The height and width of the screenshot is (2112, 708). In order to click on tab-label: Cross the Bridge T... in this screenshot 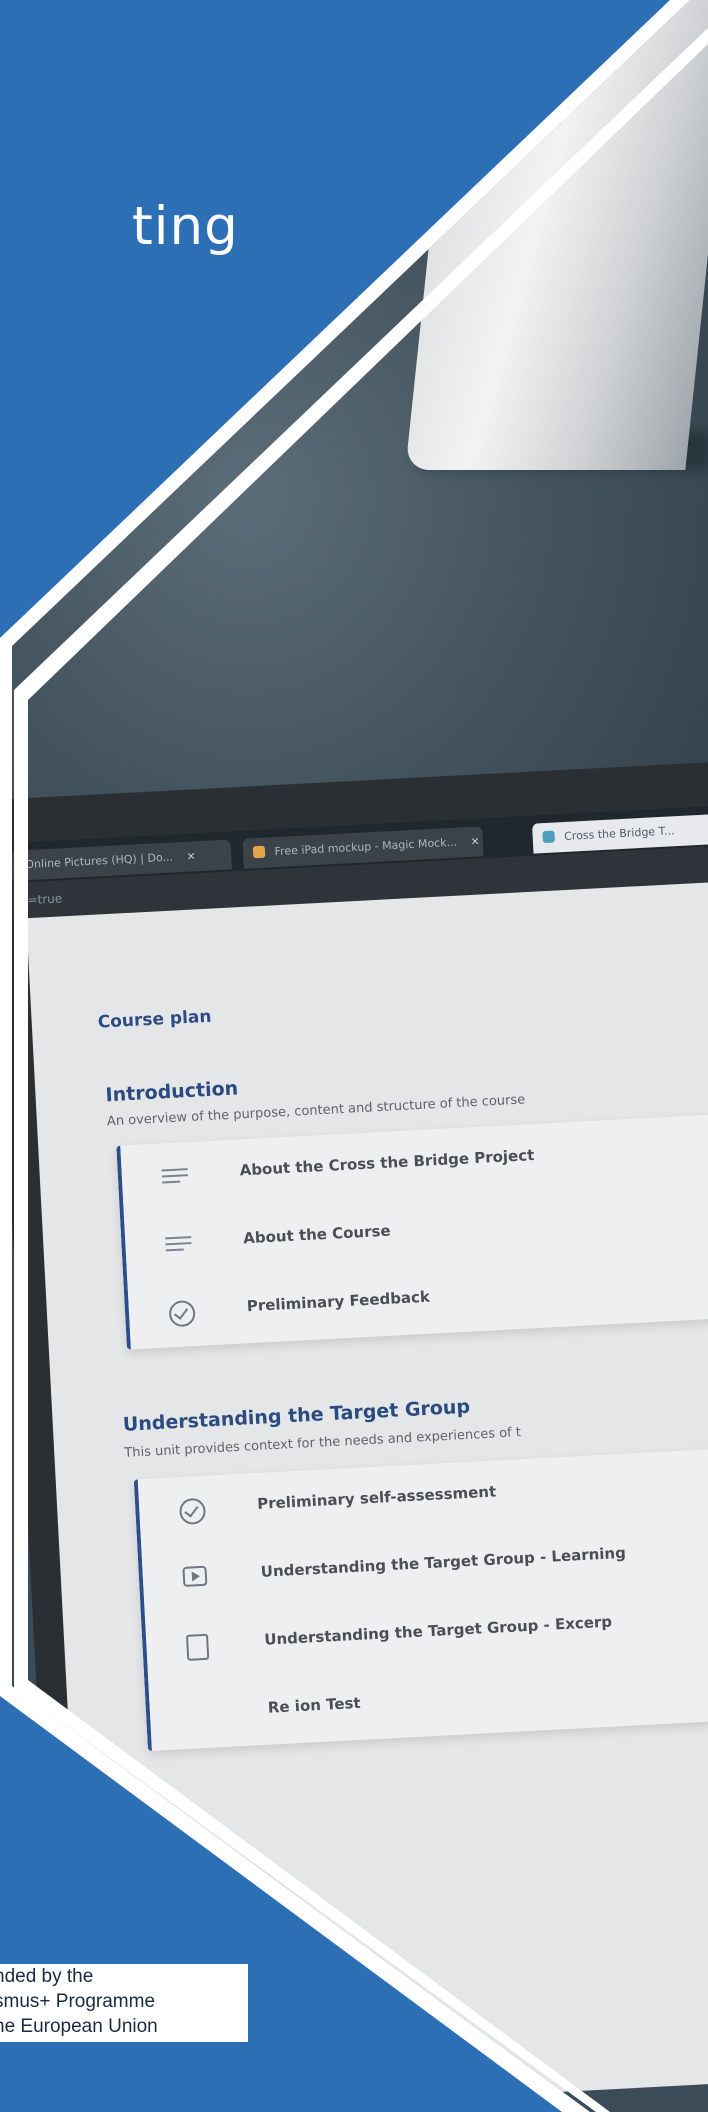, I will do `click(619, 833)`.